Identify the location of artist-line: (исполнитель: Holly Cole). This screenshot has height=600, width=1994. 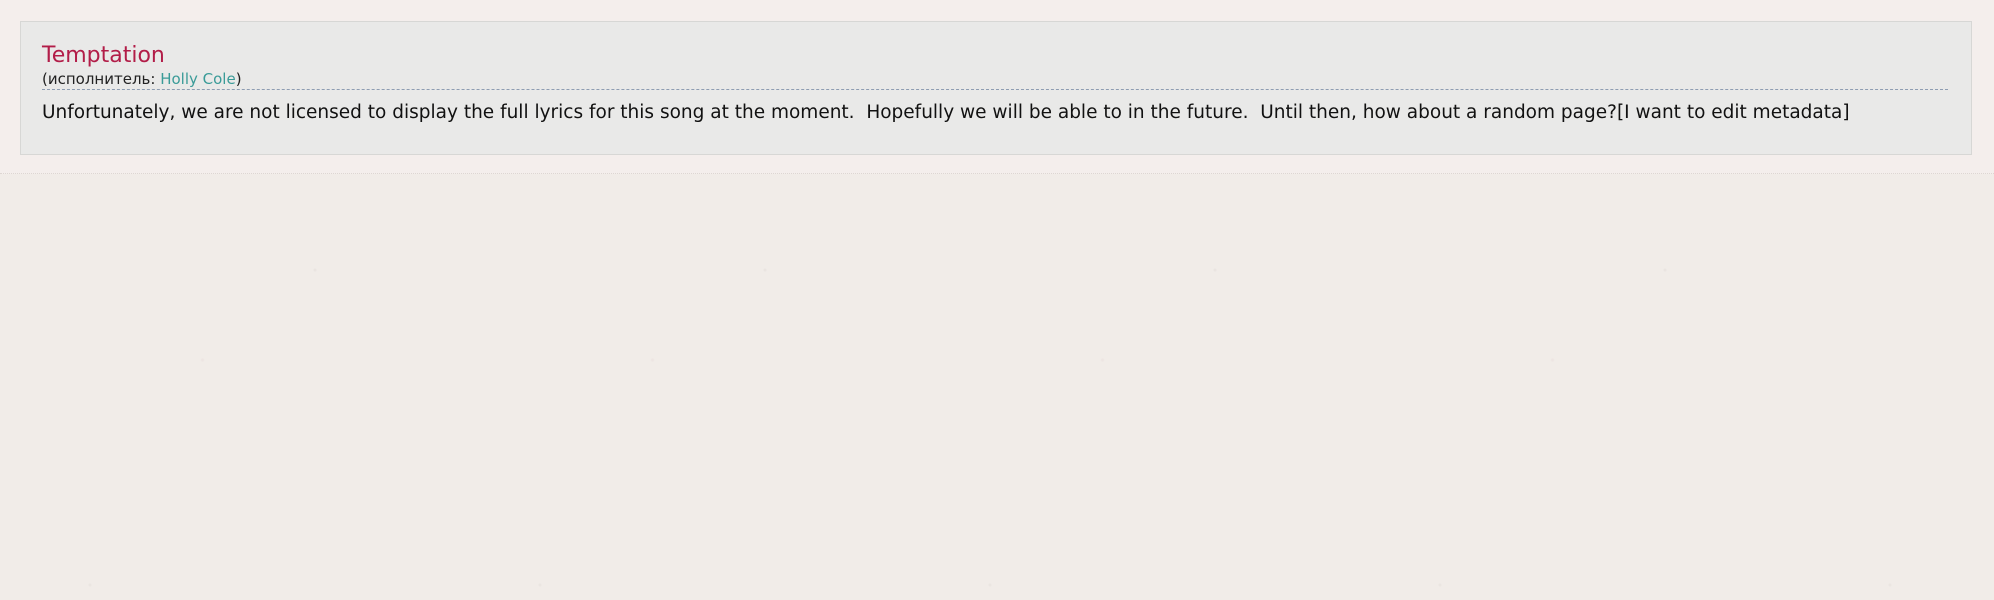
(142, 79).